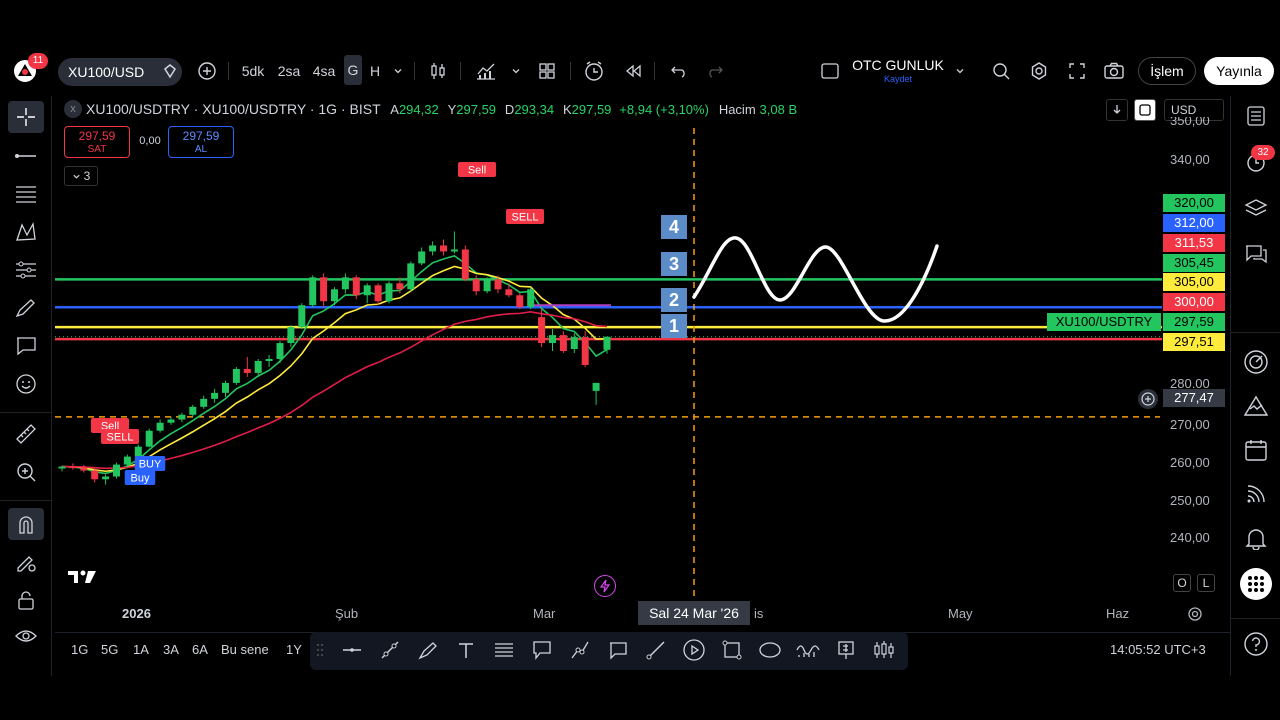  What do you see at coordinates (150, 465) in the screenshot?
I see `signal-label: BUY` at bounding box center [150, 465].